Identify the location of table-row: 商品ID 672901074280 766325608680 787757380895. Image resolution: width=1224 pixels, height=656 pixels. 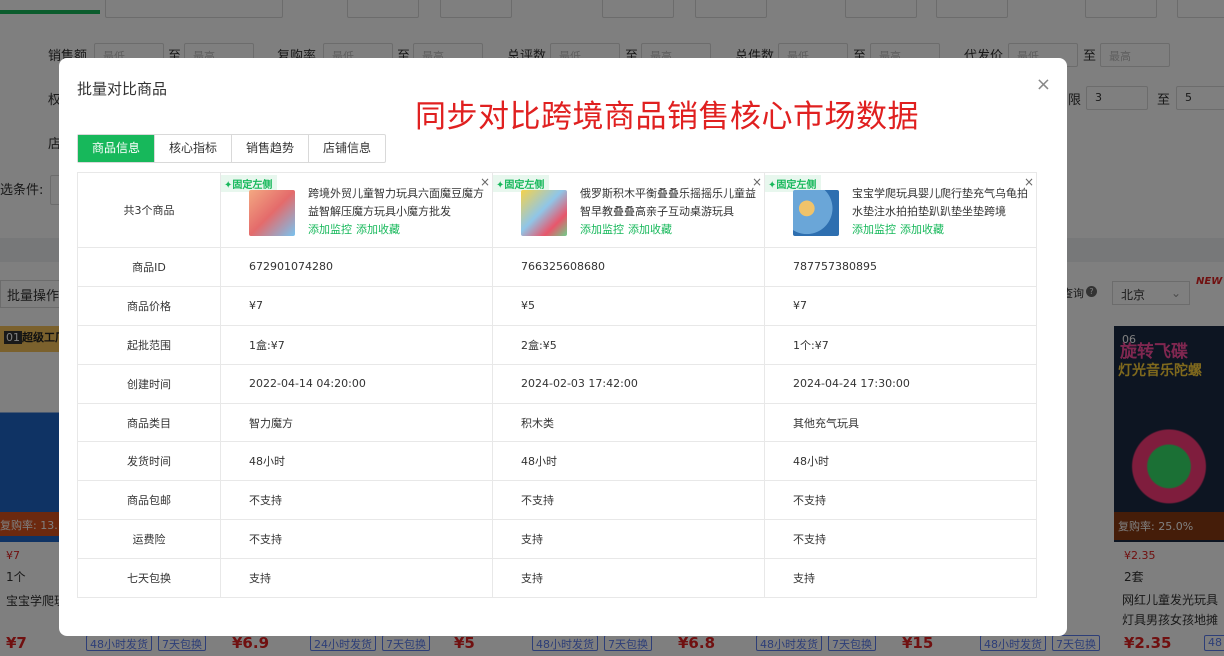
(557, 267).